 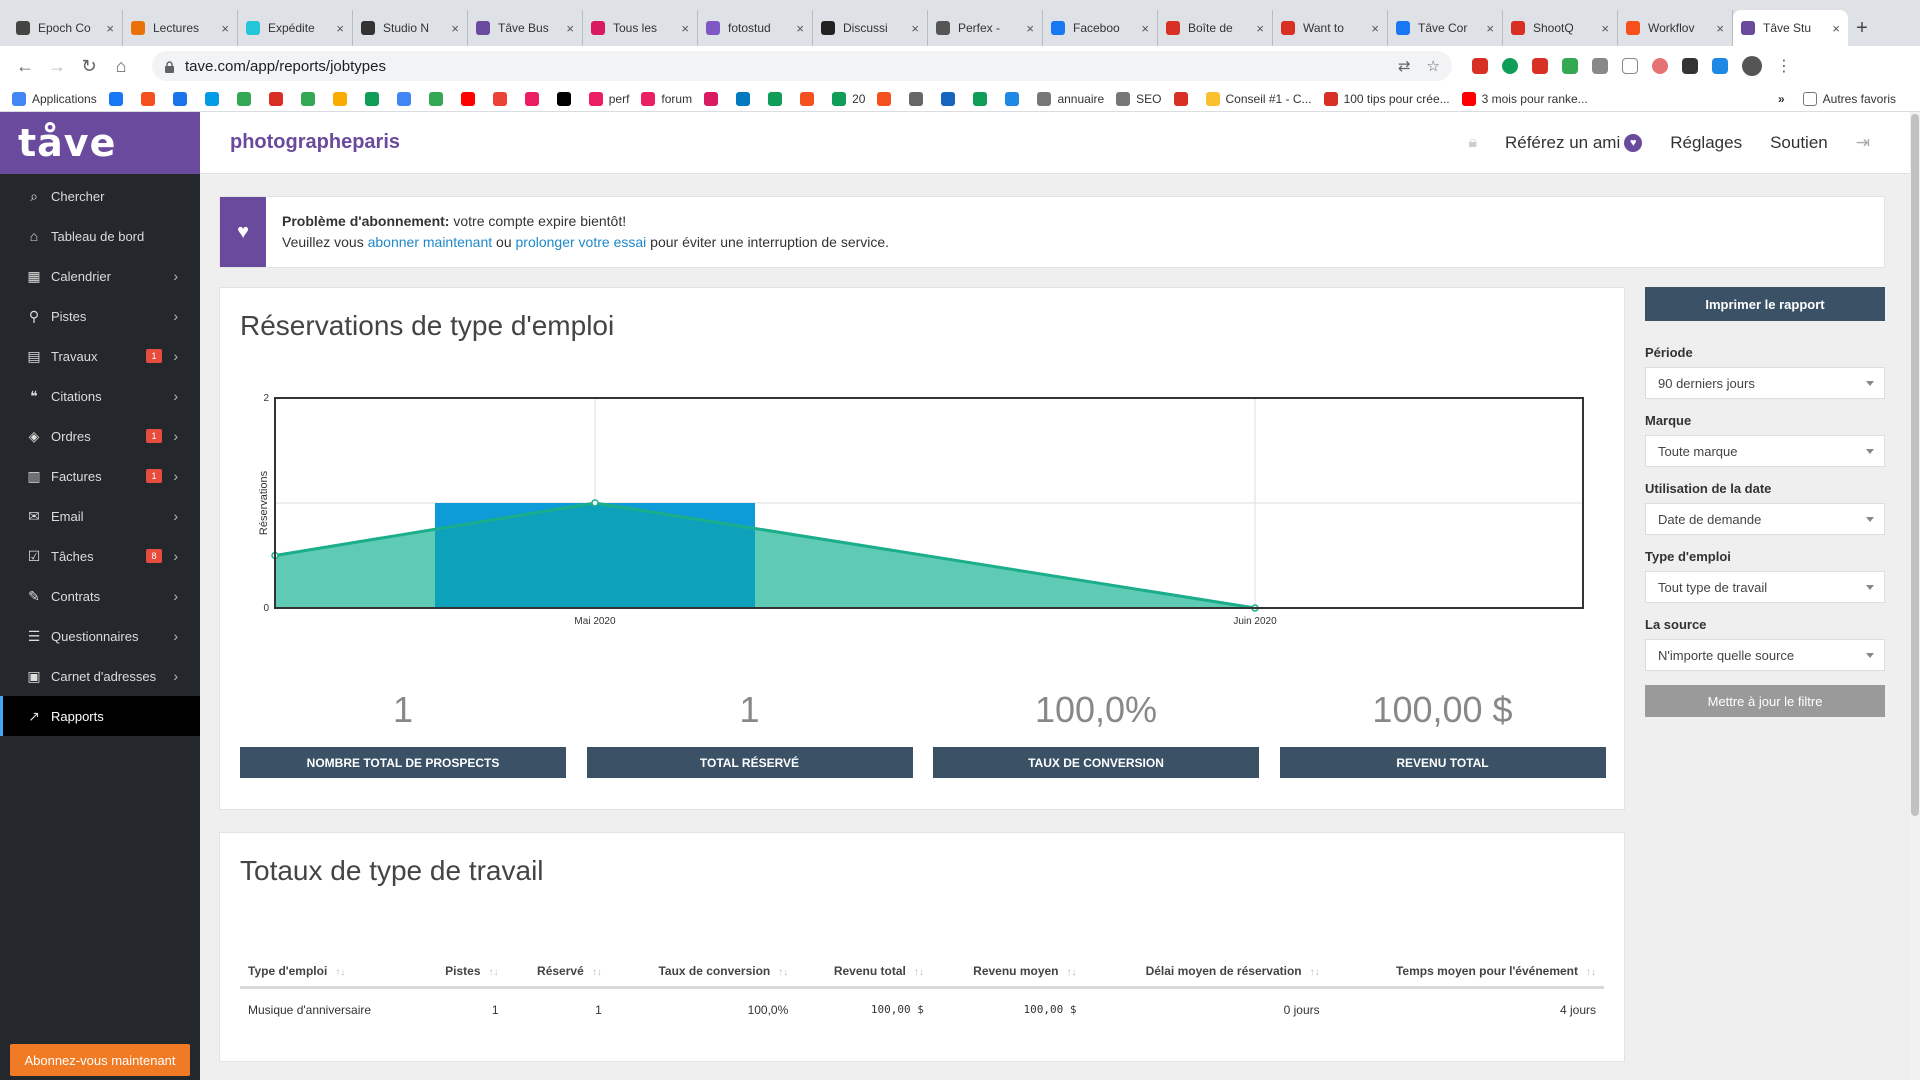 What do you see at coordinates (89, 66) in the screenshot?
I see `reload-icon: ↻` at bounding box center [89, 66].